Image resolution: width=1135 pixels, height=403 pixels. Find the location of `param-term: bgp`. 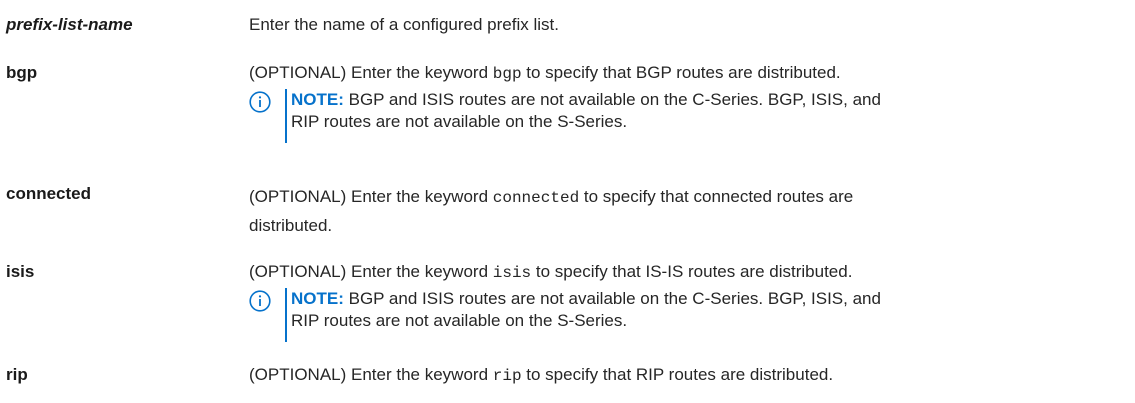

param-term: bgp is located at coordinates (22, 72).